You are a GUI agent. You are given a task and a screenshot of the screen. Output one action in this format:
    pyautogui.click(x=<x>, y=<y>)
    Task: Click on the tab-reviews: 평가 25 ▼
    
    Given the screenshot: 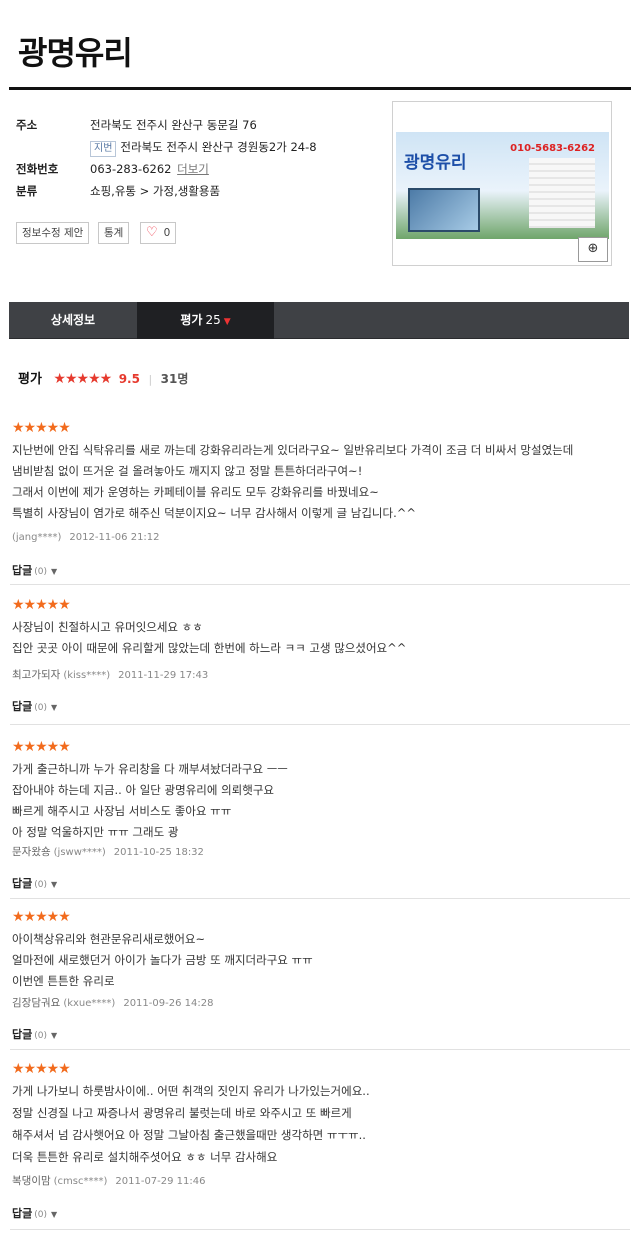 What is the action you would take?
    pyautogui.click(x=205, y=320)
    